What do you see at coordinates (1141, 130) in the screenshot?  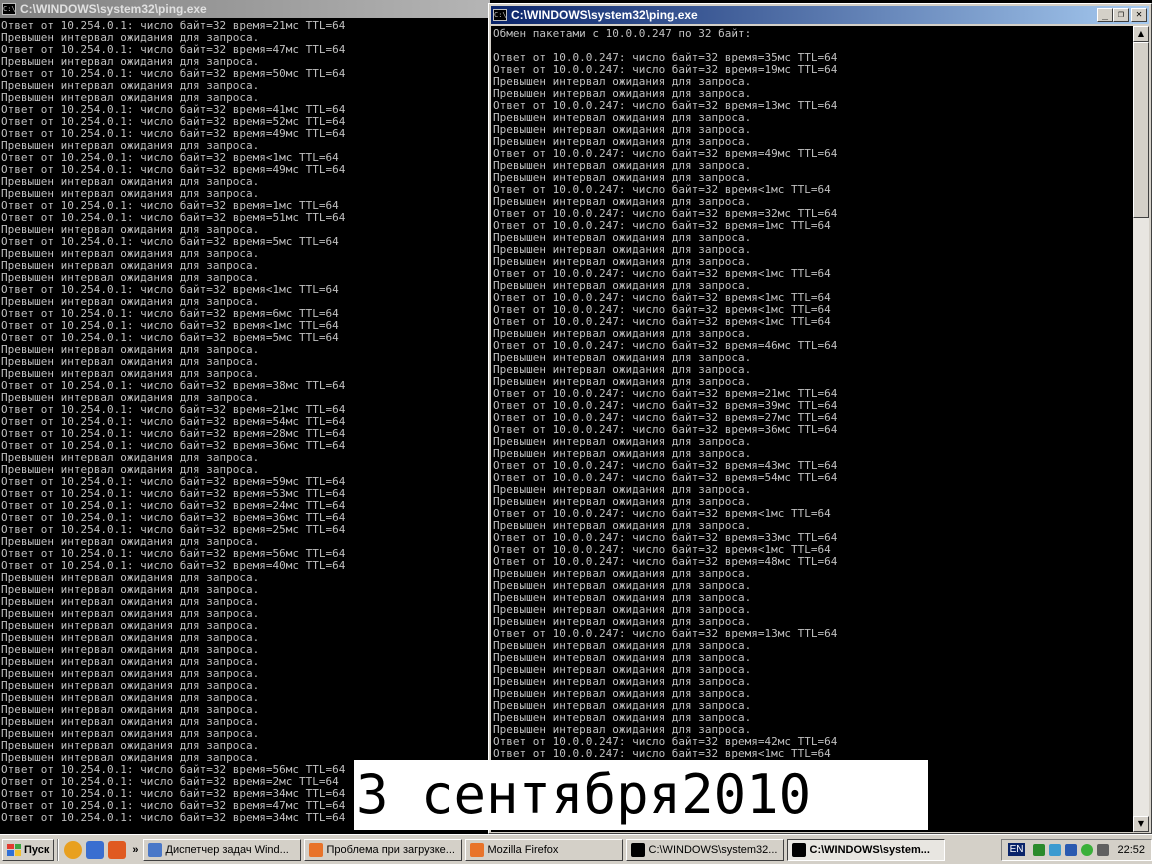 I see `scrollbar-thumb` at bounding box center [1141, 130].